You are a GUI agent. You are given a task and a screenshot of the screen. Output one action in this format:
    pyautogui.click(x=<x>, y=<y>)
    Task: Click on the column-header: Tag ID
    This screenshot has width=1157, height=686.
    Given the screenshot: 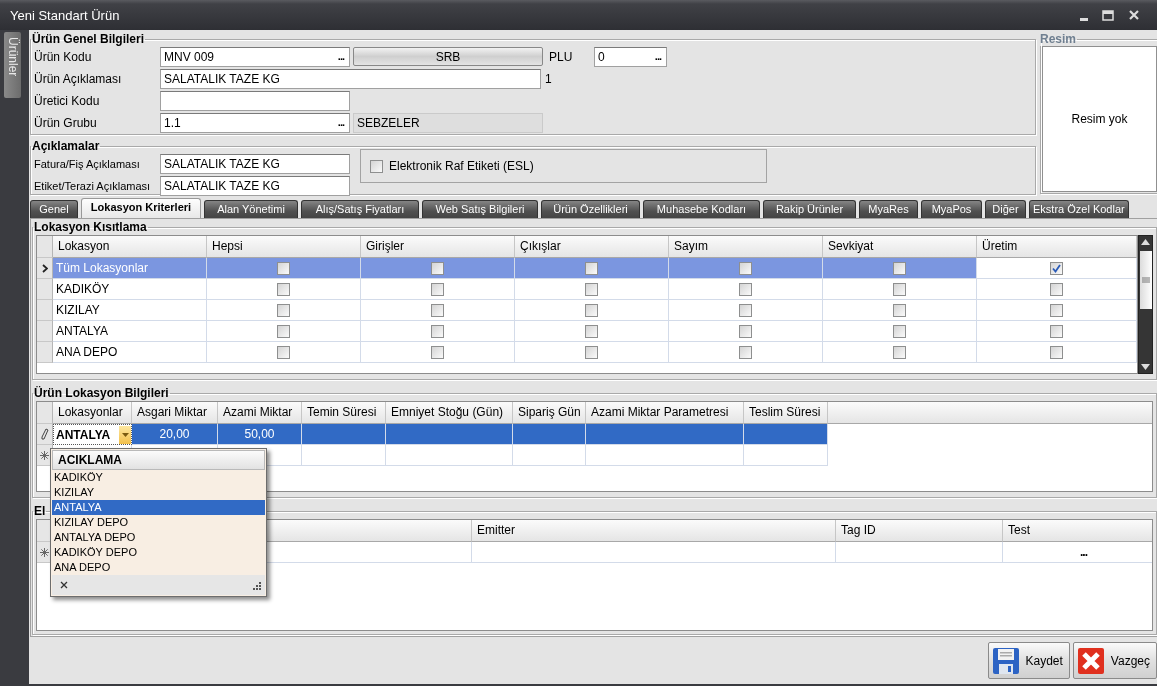 What is the action you would take?
    pyautogui.click(x=919, y=531)
    